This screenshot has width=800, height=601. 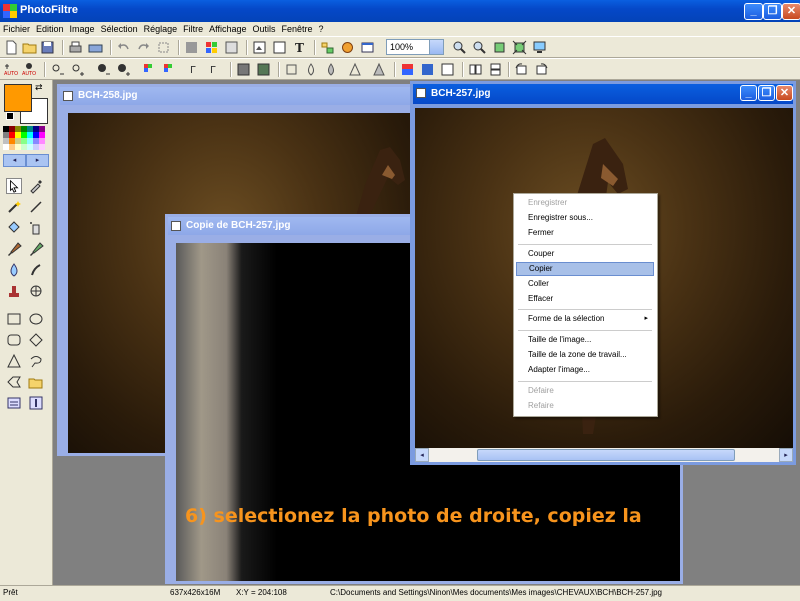 I want to click on rotate-right-icon, so click(x=541, y=69).